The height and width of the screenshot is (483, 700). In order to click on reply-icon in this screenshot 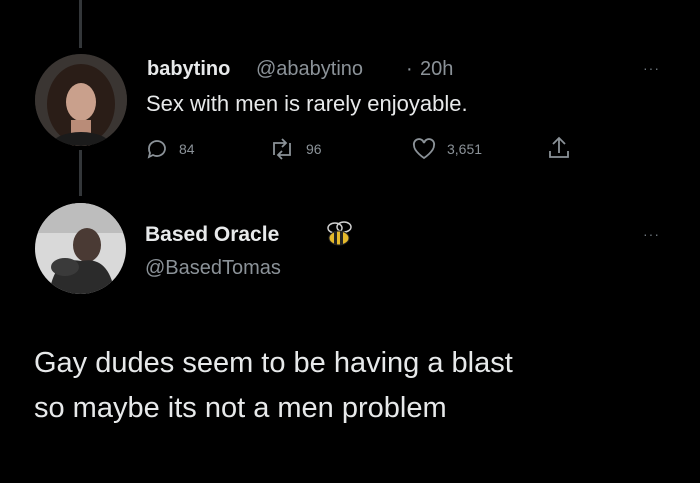, I will do `click(156, 149)`.